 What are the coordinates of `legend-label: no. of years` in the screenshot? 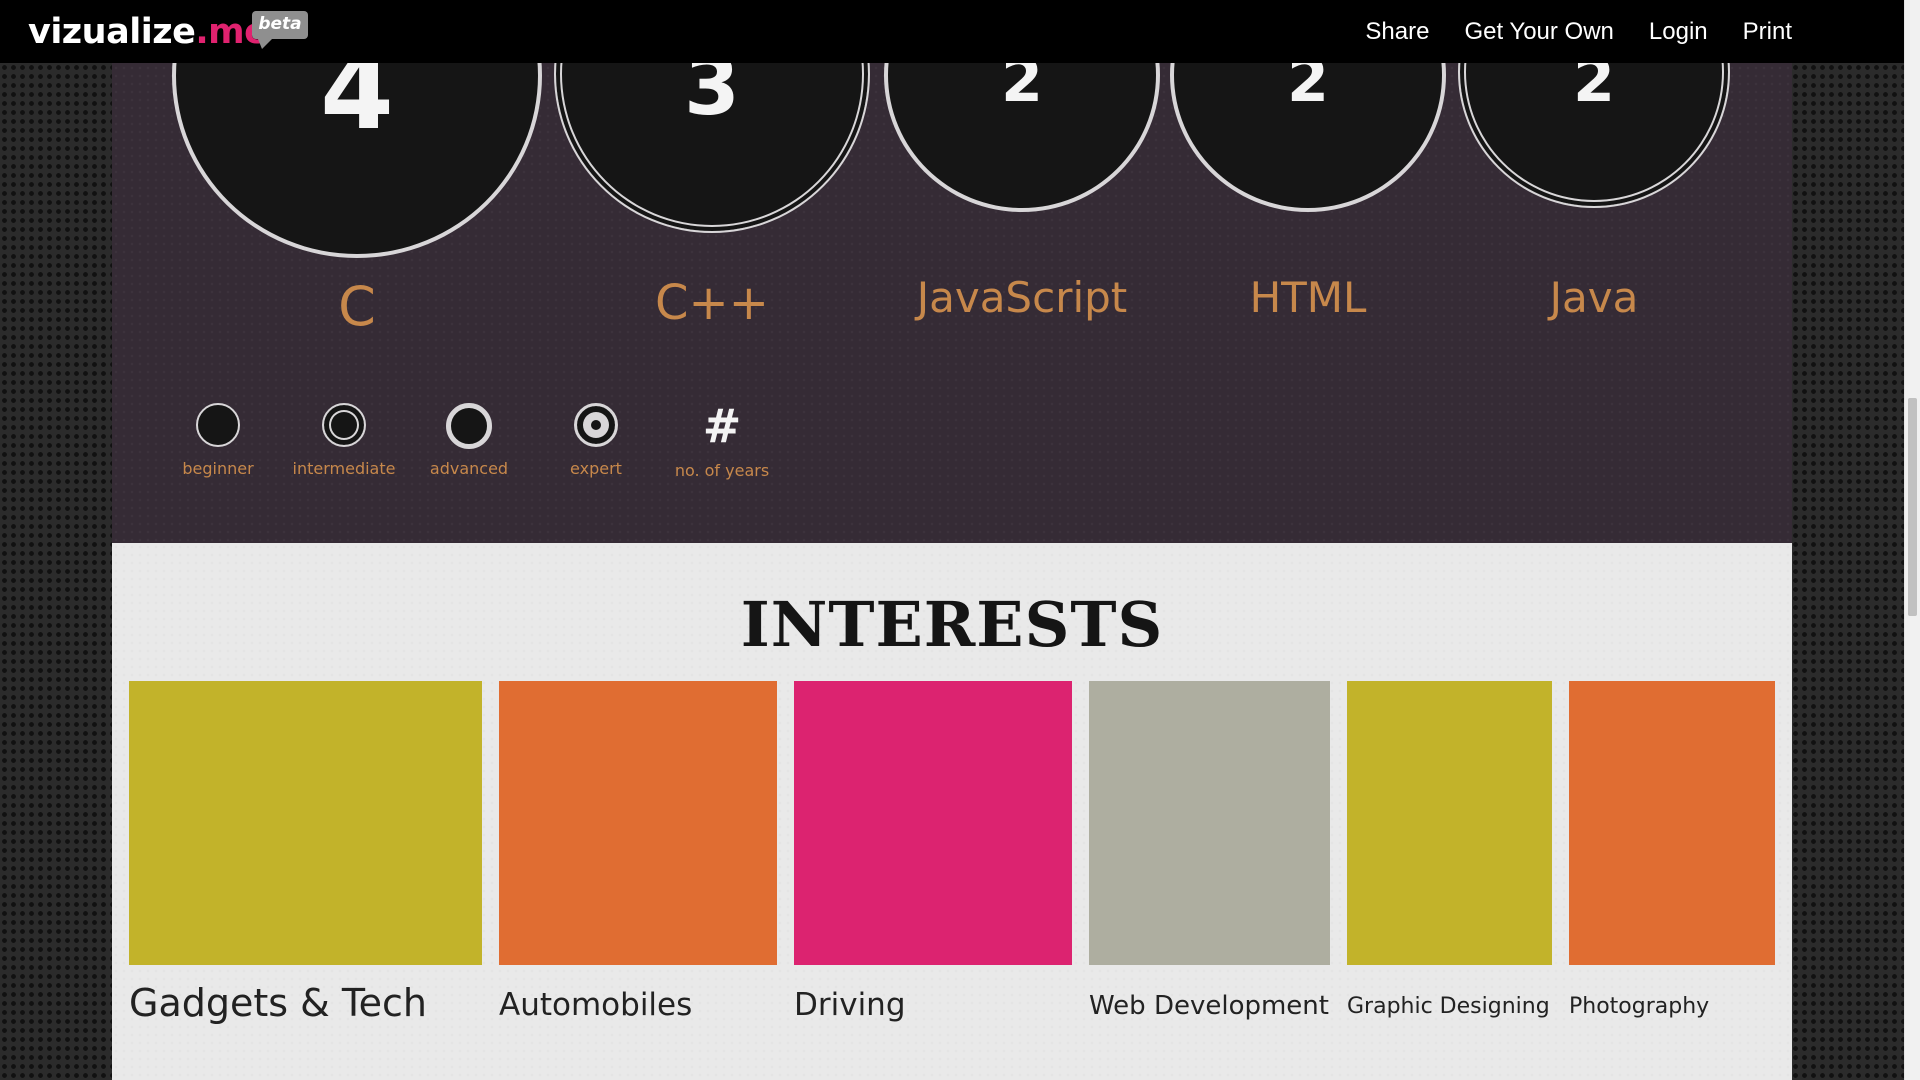 It's located at (722, 470).